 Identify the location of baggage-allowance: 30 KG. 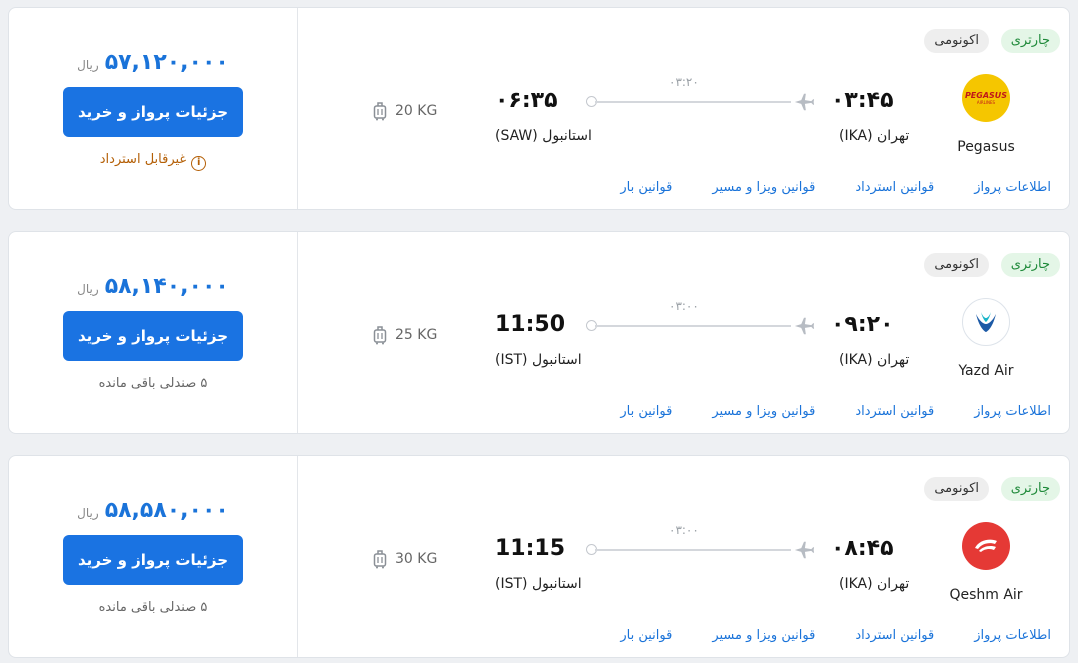
(405, 559).